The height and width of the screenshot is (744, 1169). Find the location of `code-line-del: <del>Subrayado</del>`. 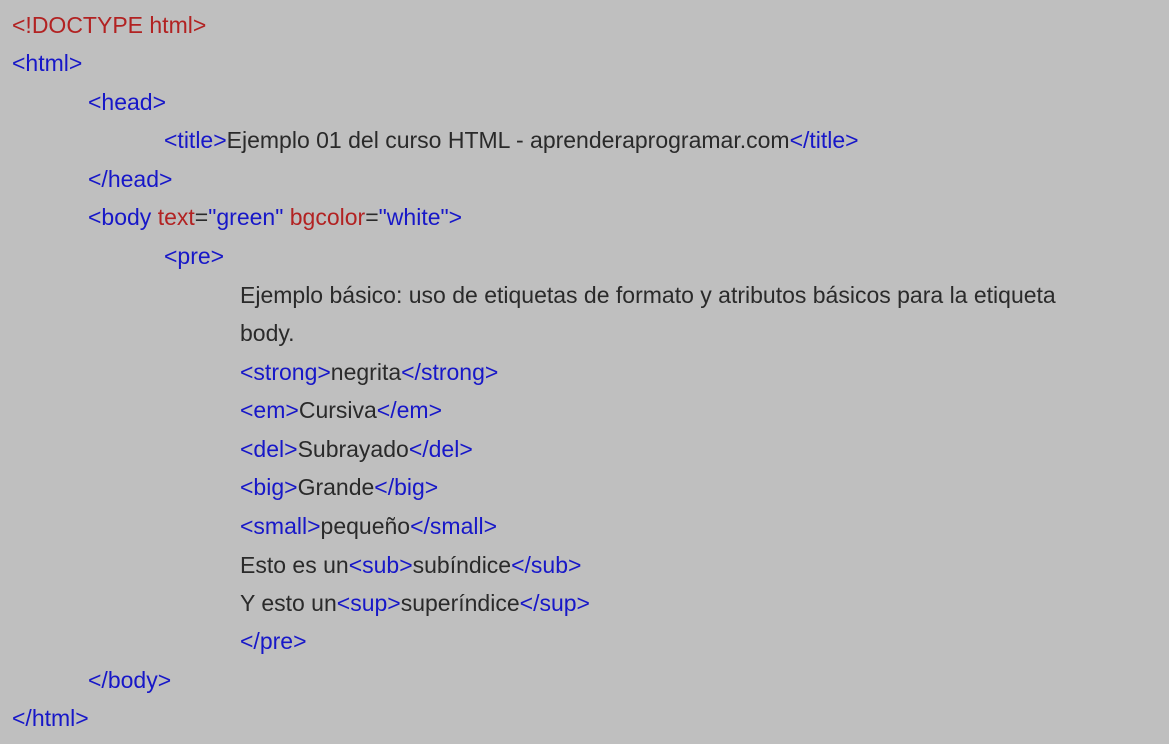

code-line-del: <del>Subrayado</del> is located at coordinates (356, 449).